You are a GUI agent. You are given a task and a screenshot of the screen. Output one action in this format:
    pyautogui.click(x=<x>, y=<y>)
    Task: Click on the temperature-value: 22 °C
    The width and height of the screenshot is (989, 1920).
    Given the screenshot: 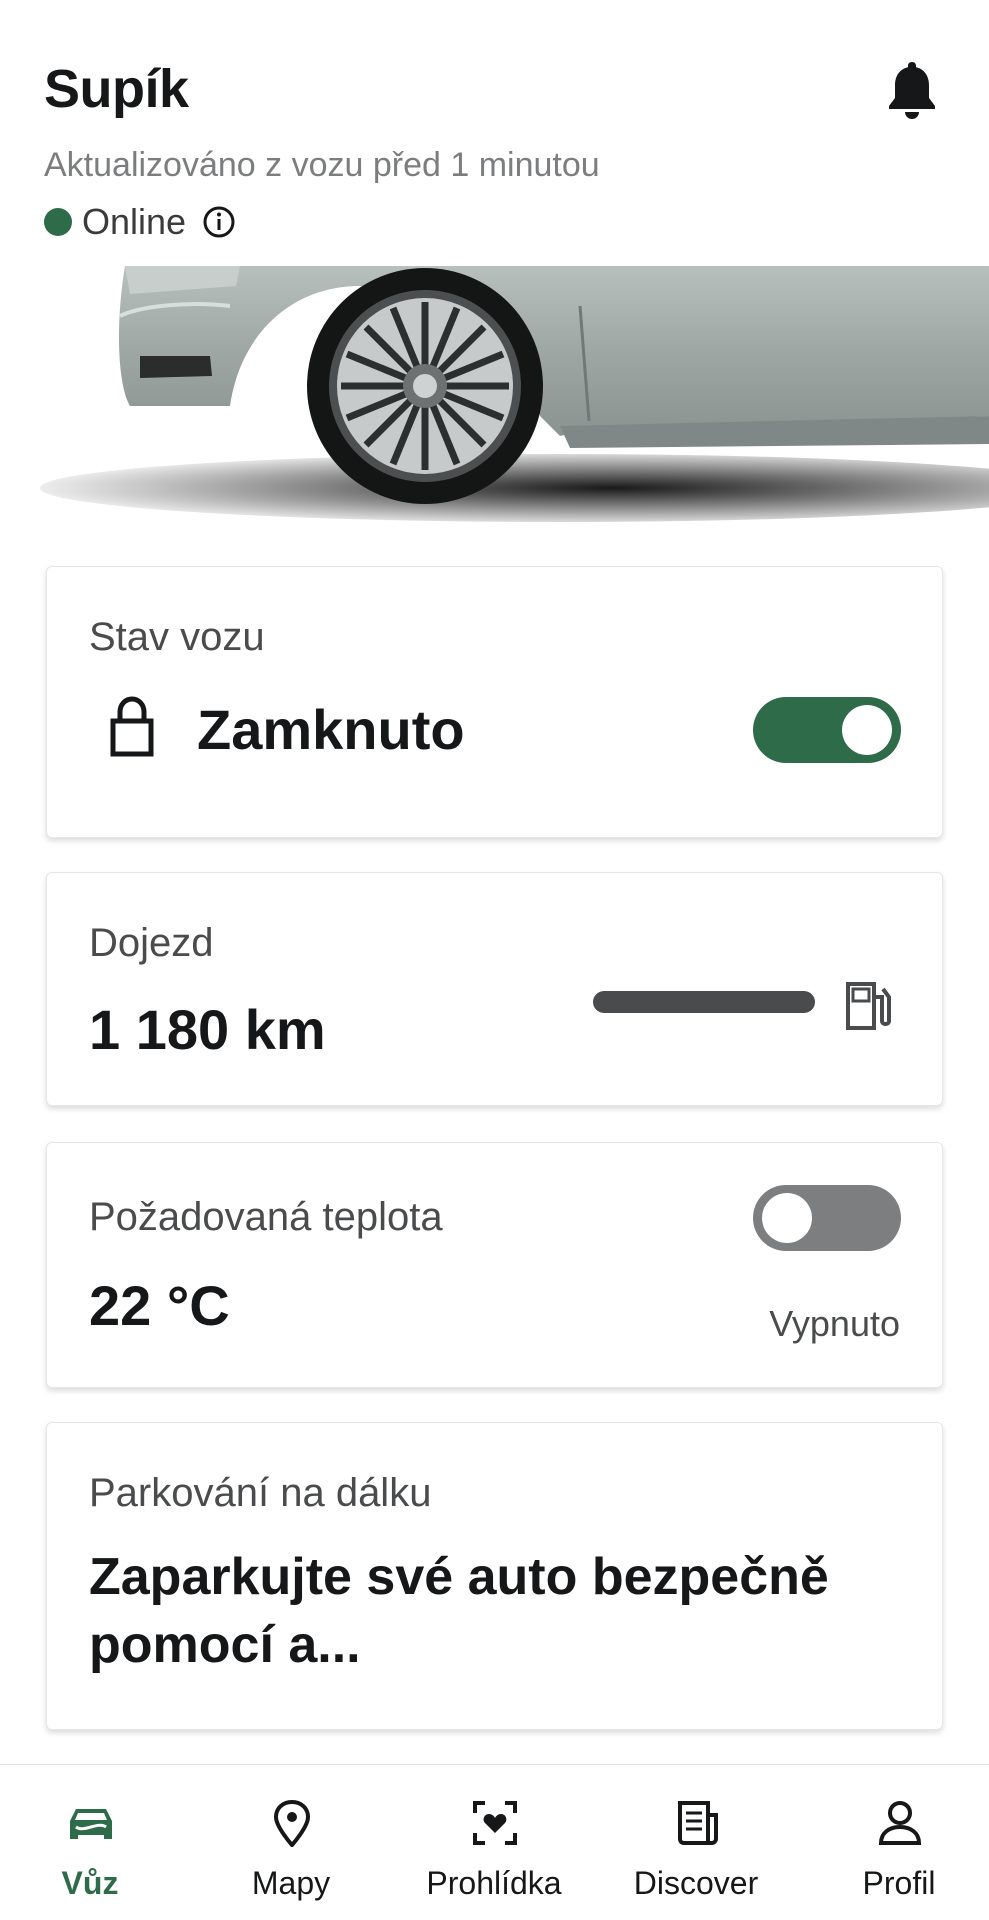 What is the action you would take?
    pyautogui.click(x=159, y=1305)
    